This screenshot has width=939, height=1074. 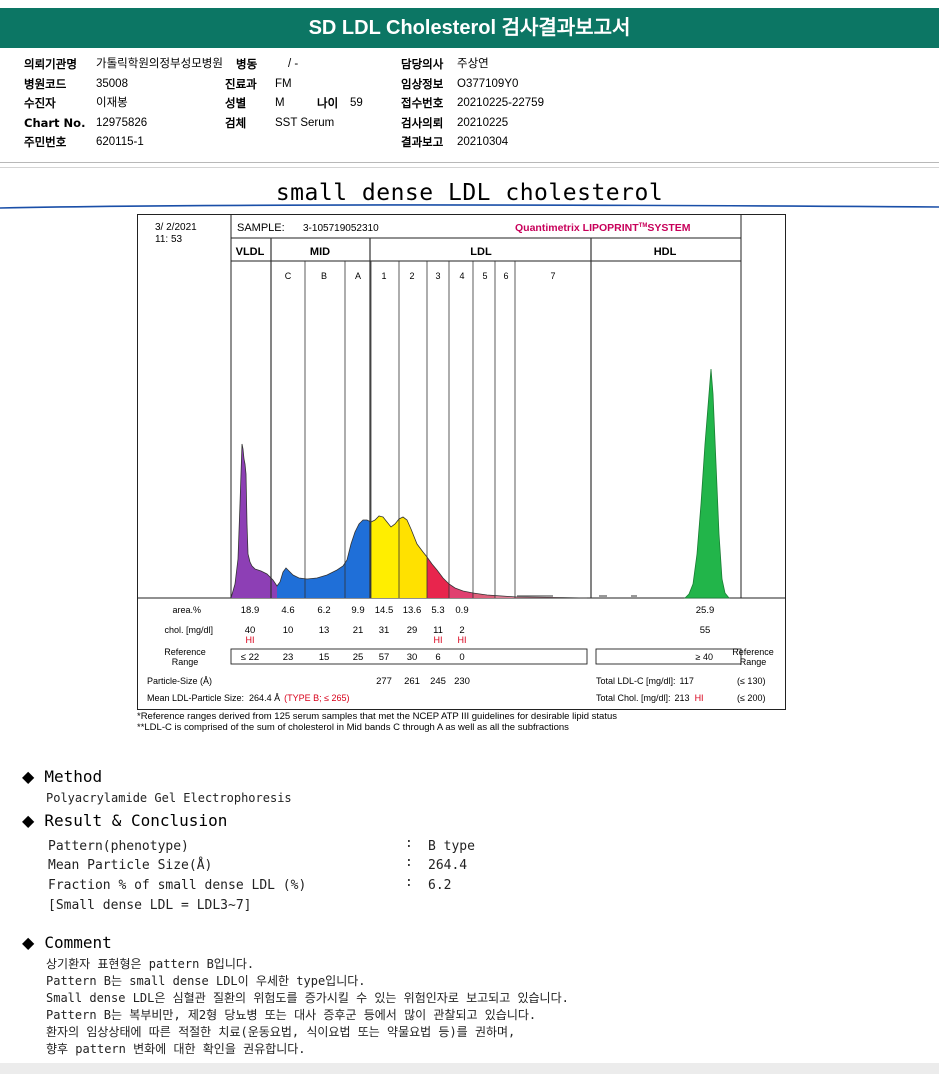 What do you see at coordinates (751, 698) in the screenshot?
I see `total-chol-ref: (≤ 200)` at bounding box center [751, 698].